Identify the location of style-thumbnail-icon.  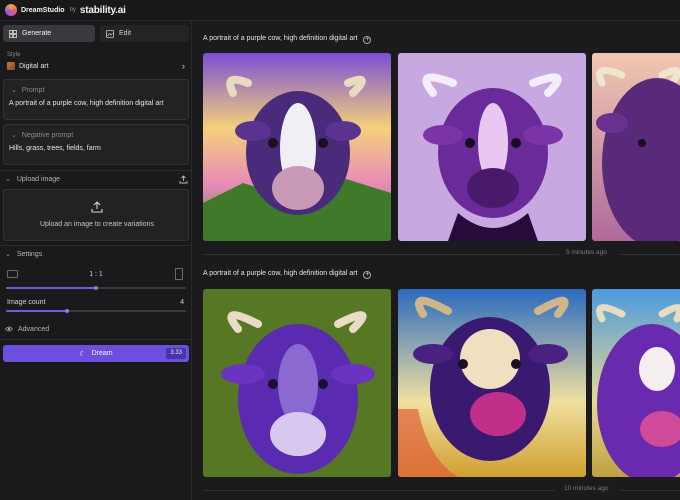
(11, 66).